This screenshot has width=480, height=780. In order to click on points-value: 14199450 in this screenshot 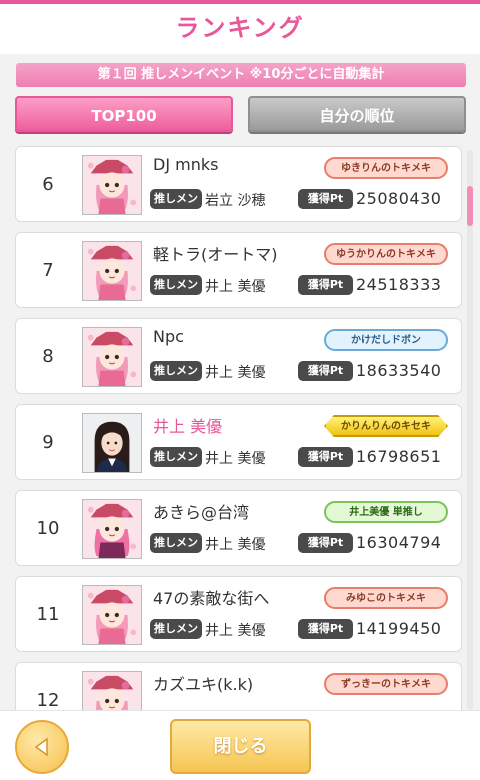, I will do `click(399, 628)`.